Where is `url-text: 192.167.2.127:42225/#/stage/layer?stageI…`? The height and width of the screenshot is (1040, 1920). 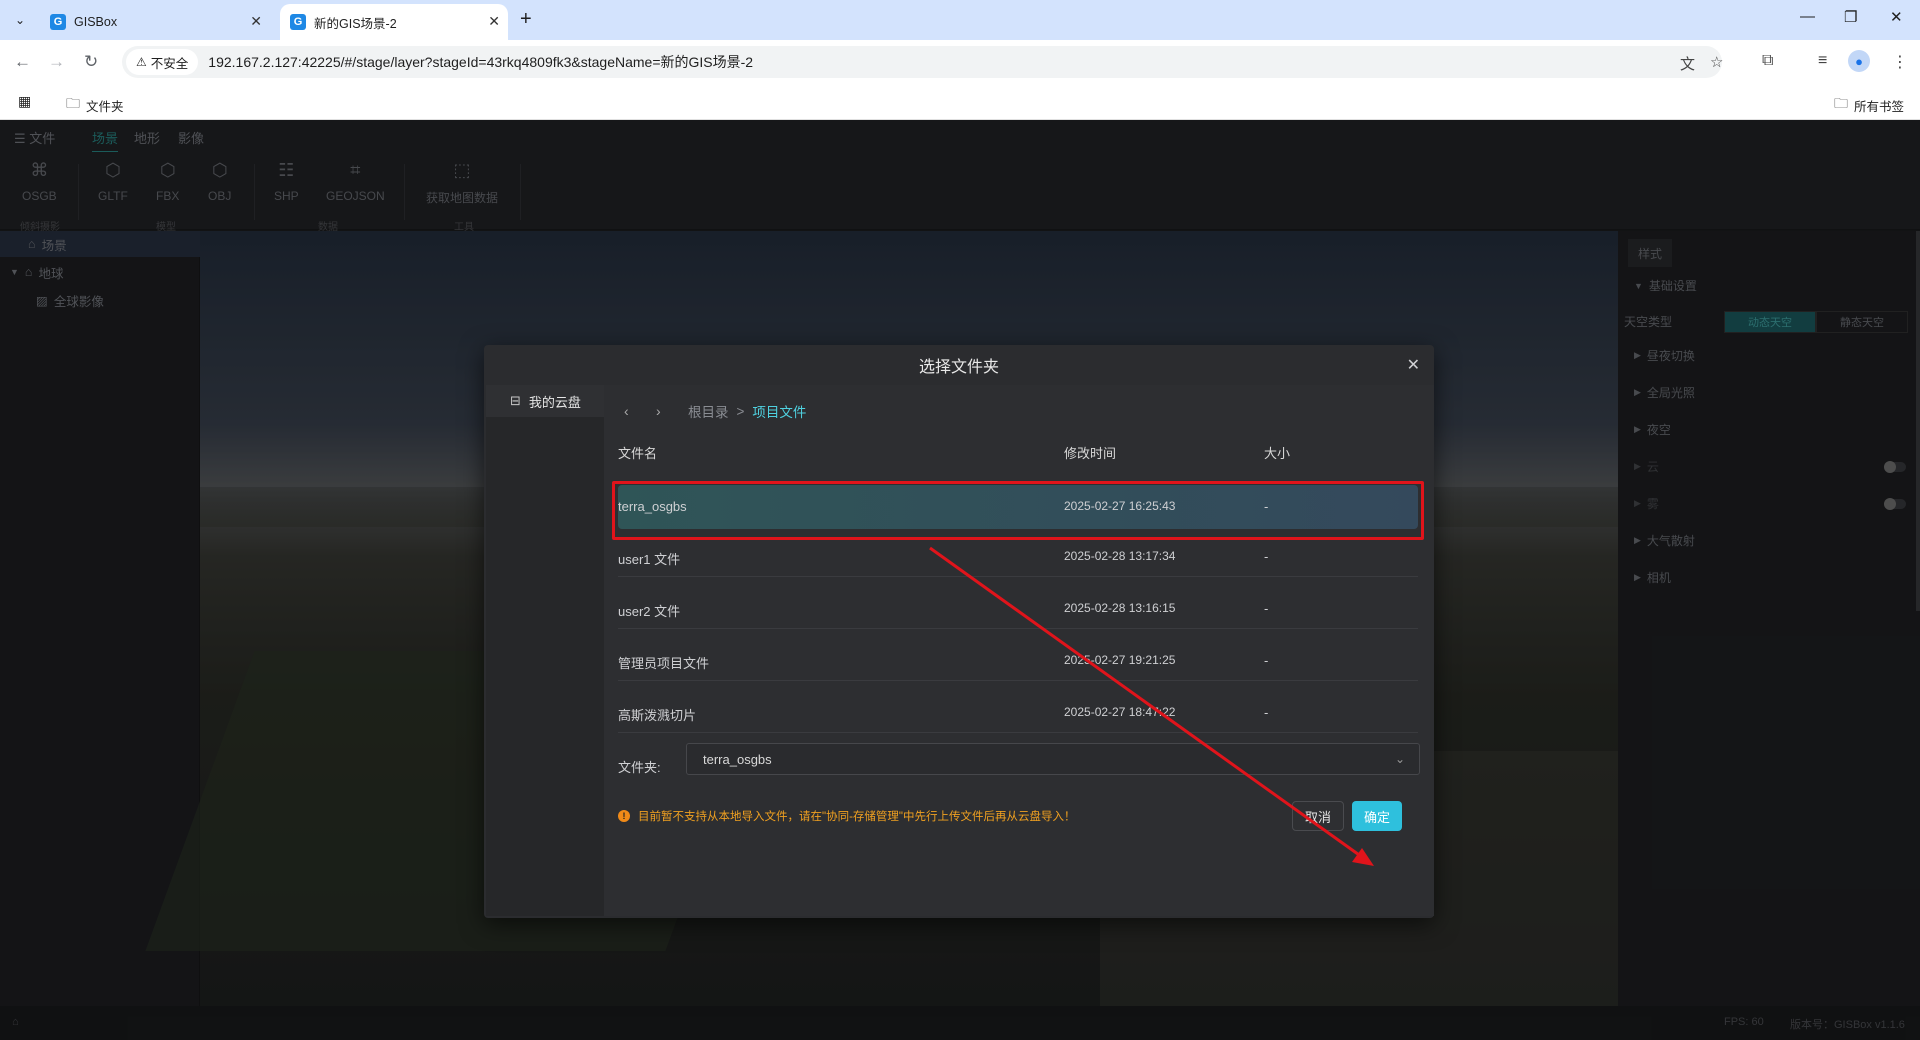 url-text: 192.167.2.127:42225/#/stage/layer?stageI… is located at coordinates (480, 62).